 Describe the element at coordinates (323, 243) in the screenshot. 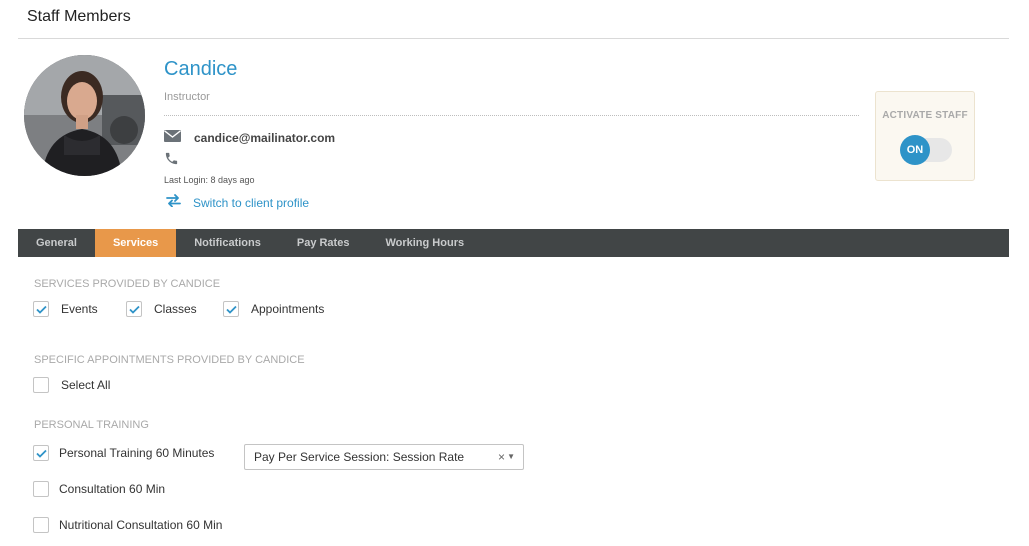

I see `tab-pay-rates: Pay Rates` at that location.